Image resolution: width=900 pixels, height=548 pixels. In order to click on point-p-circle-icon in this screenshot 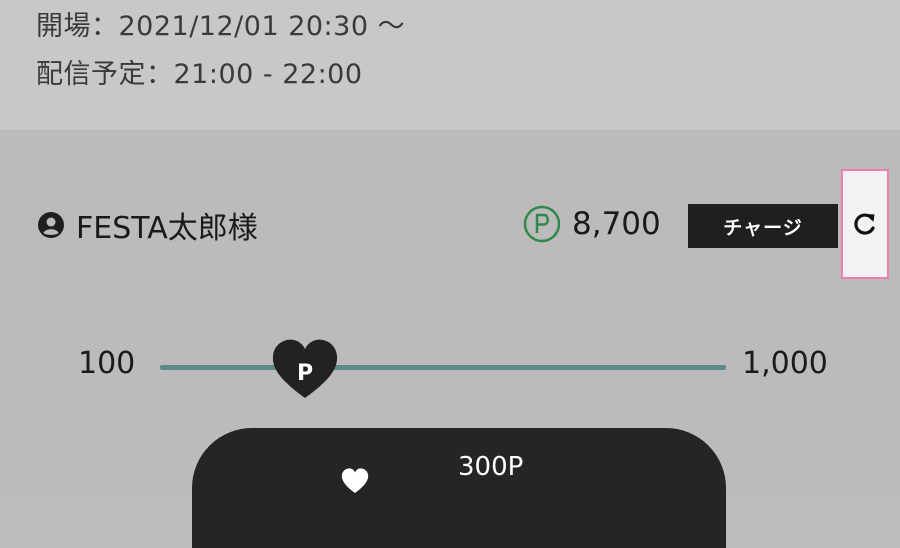, I will do `click(542, 224)`.